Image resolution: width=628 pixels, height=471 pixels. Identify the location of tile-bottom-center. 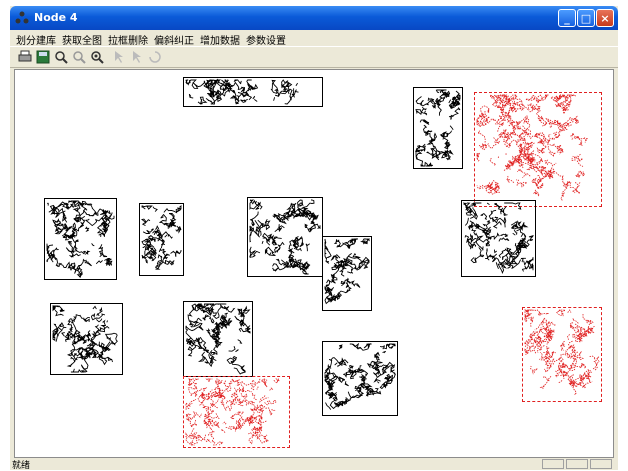
(360, 378).